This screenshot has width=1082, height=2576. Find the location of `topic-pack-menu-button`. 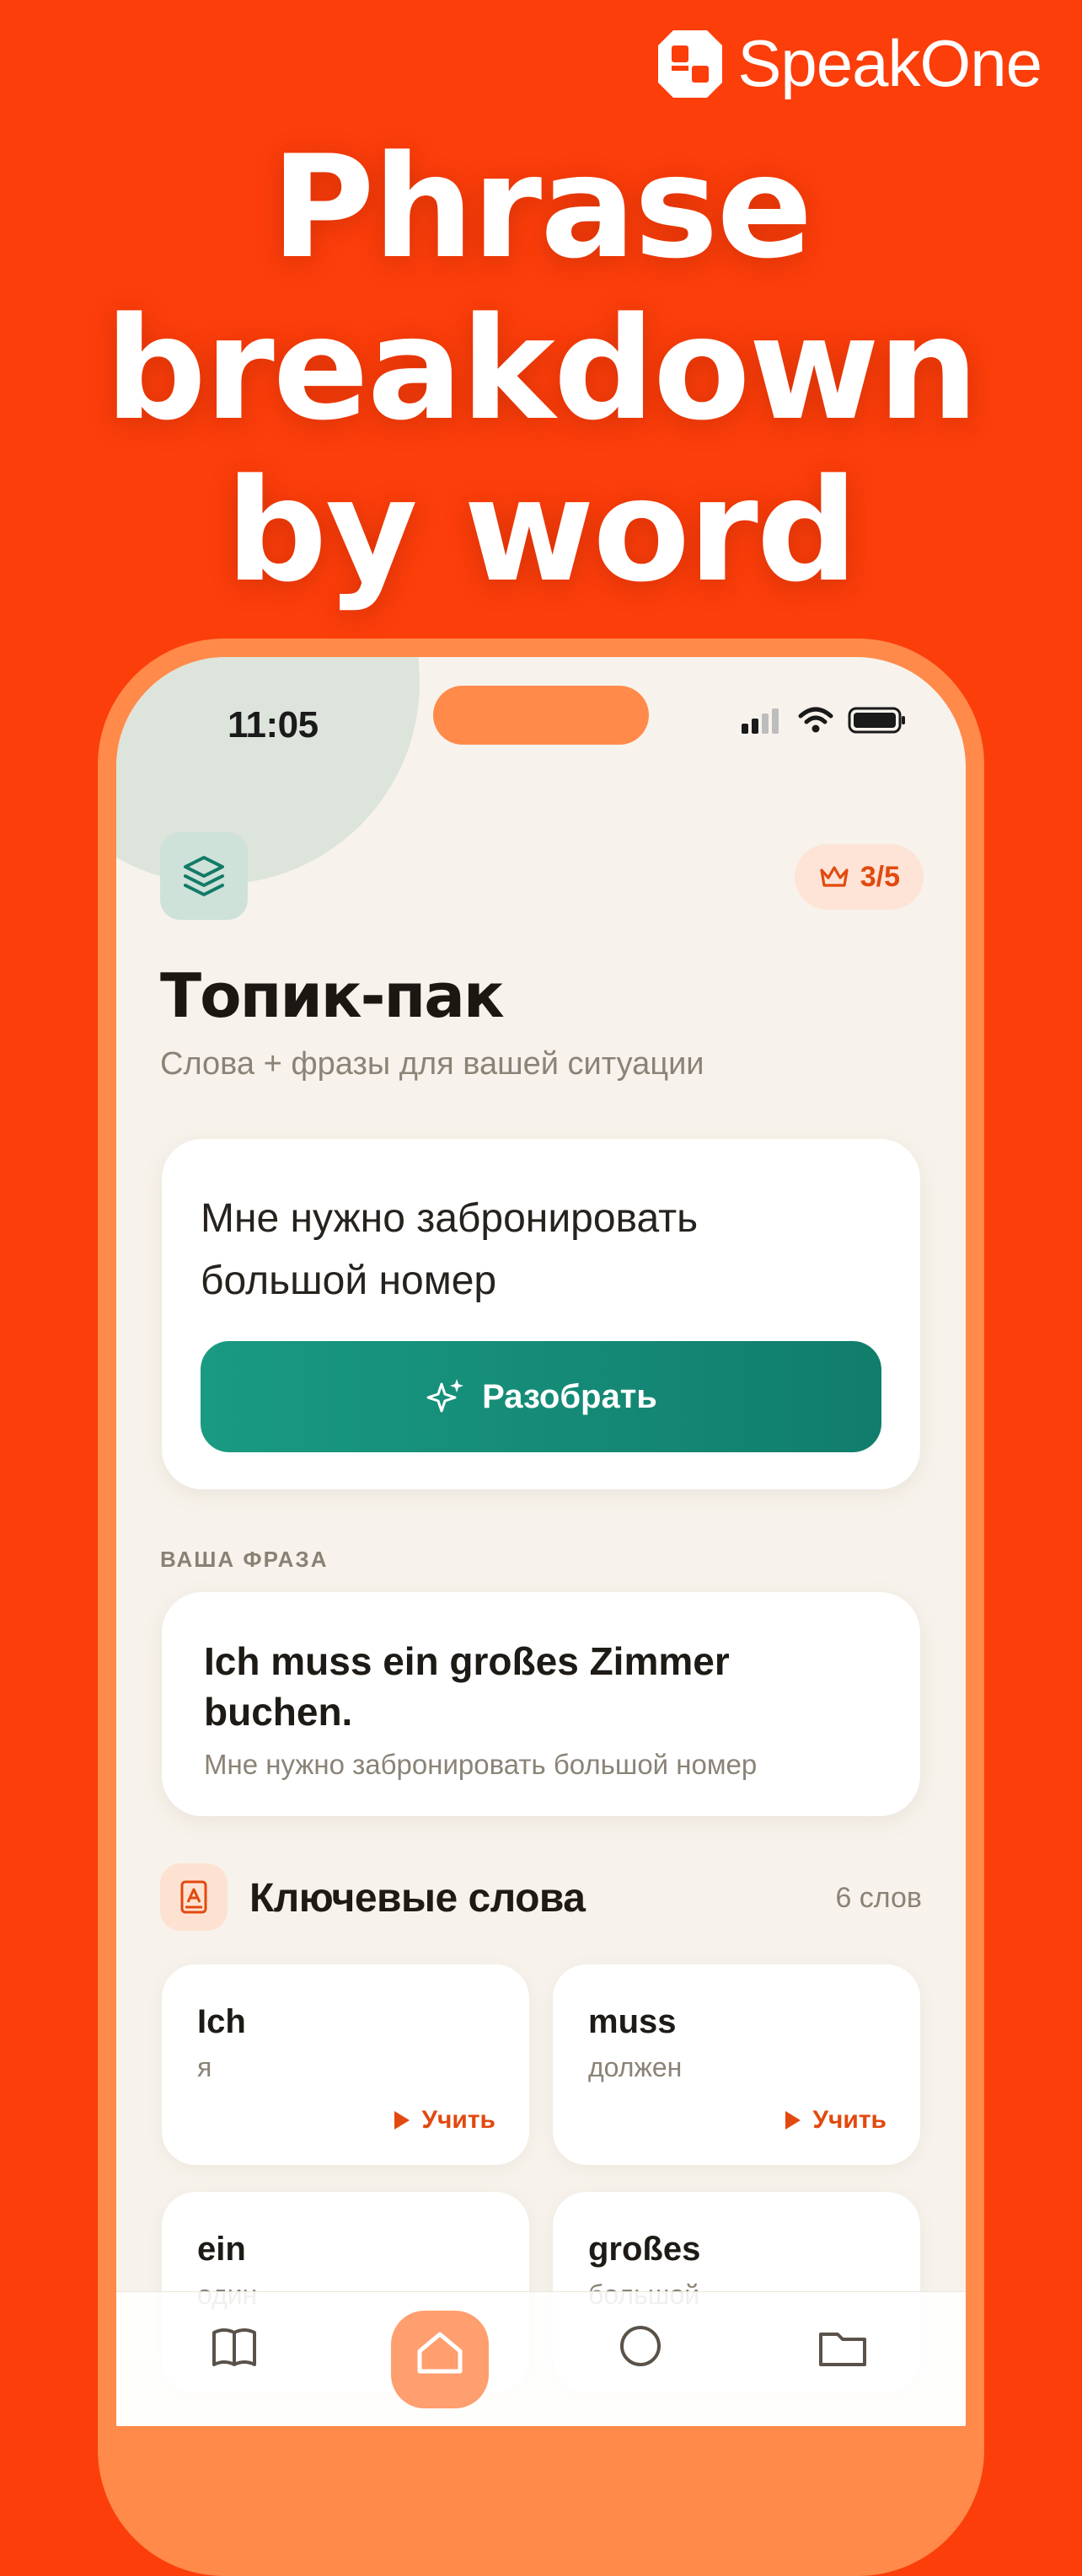

topic-pack-menu-button is located at coordinates (204, 876).